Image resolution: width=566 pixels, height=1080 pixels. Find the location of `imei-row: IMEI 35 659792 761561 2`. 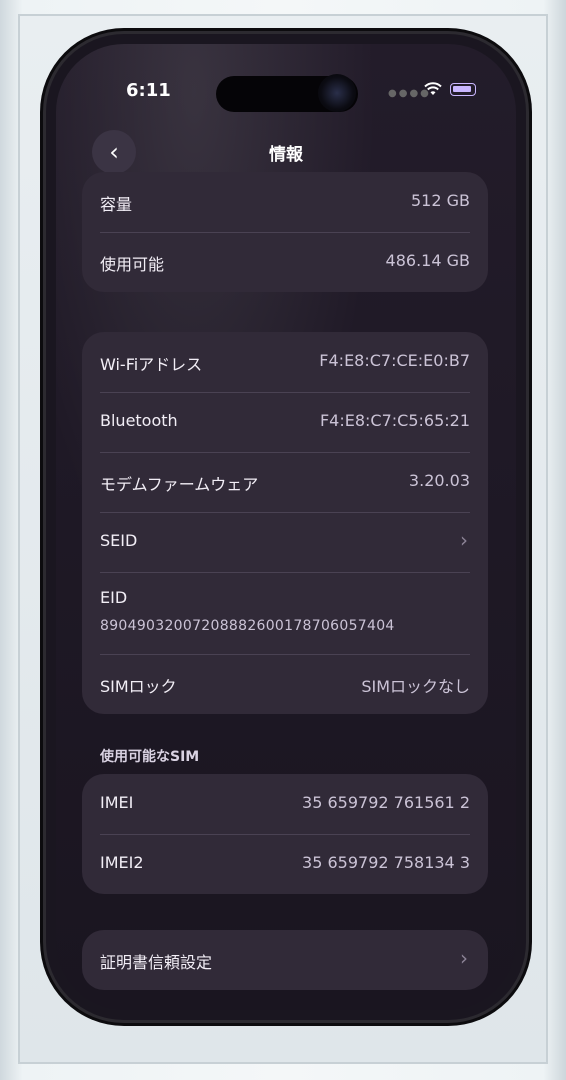

imei-row: IMEI 35 659792 761561 2 is located at coordinates (285, 804).